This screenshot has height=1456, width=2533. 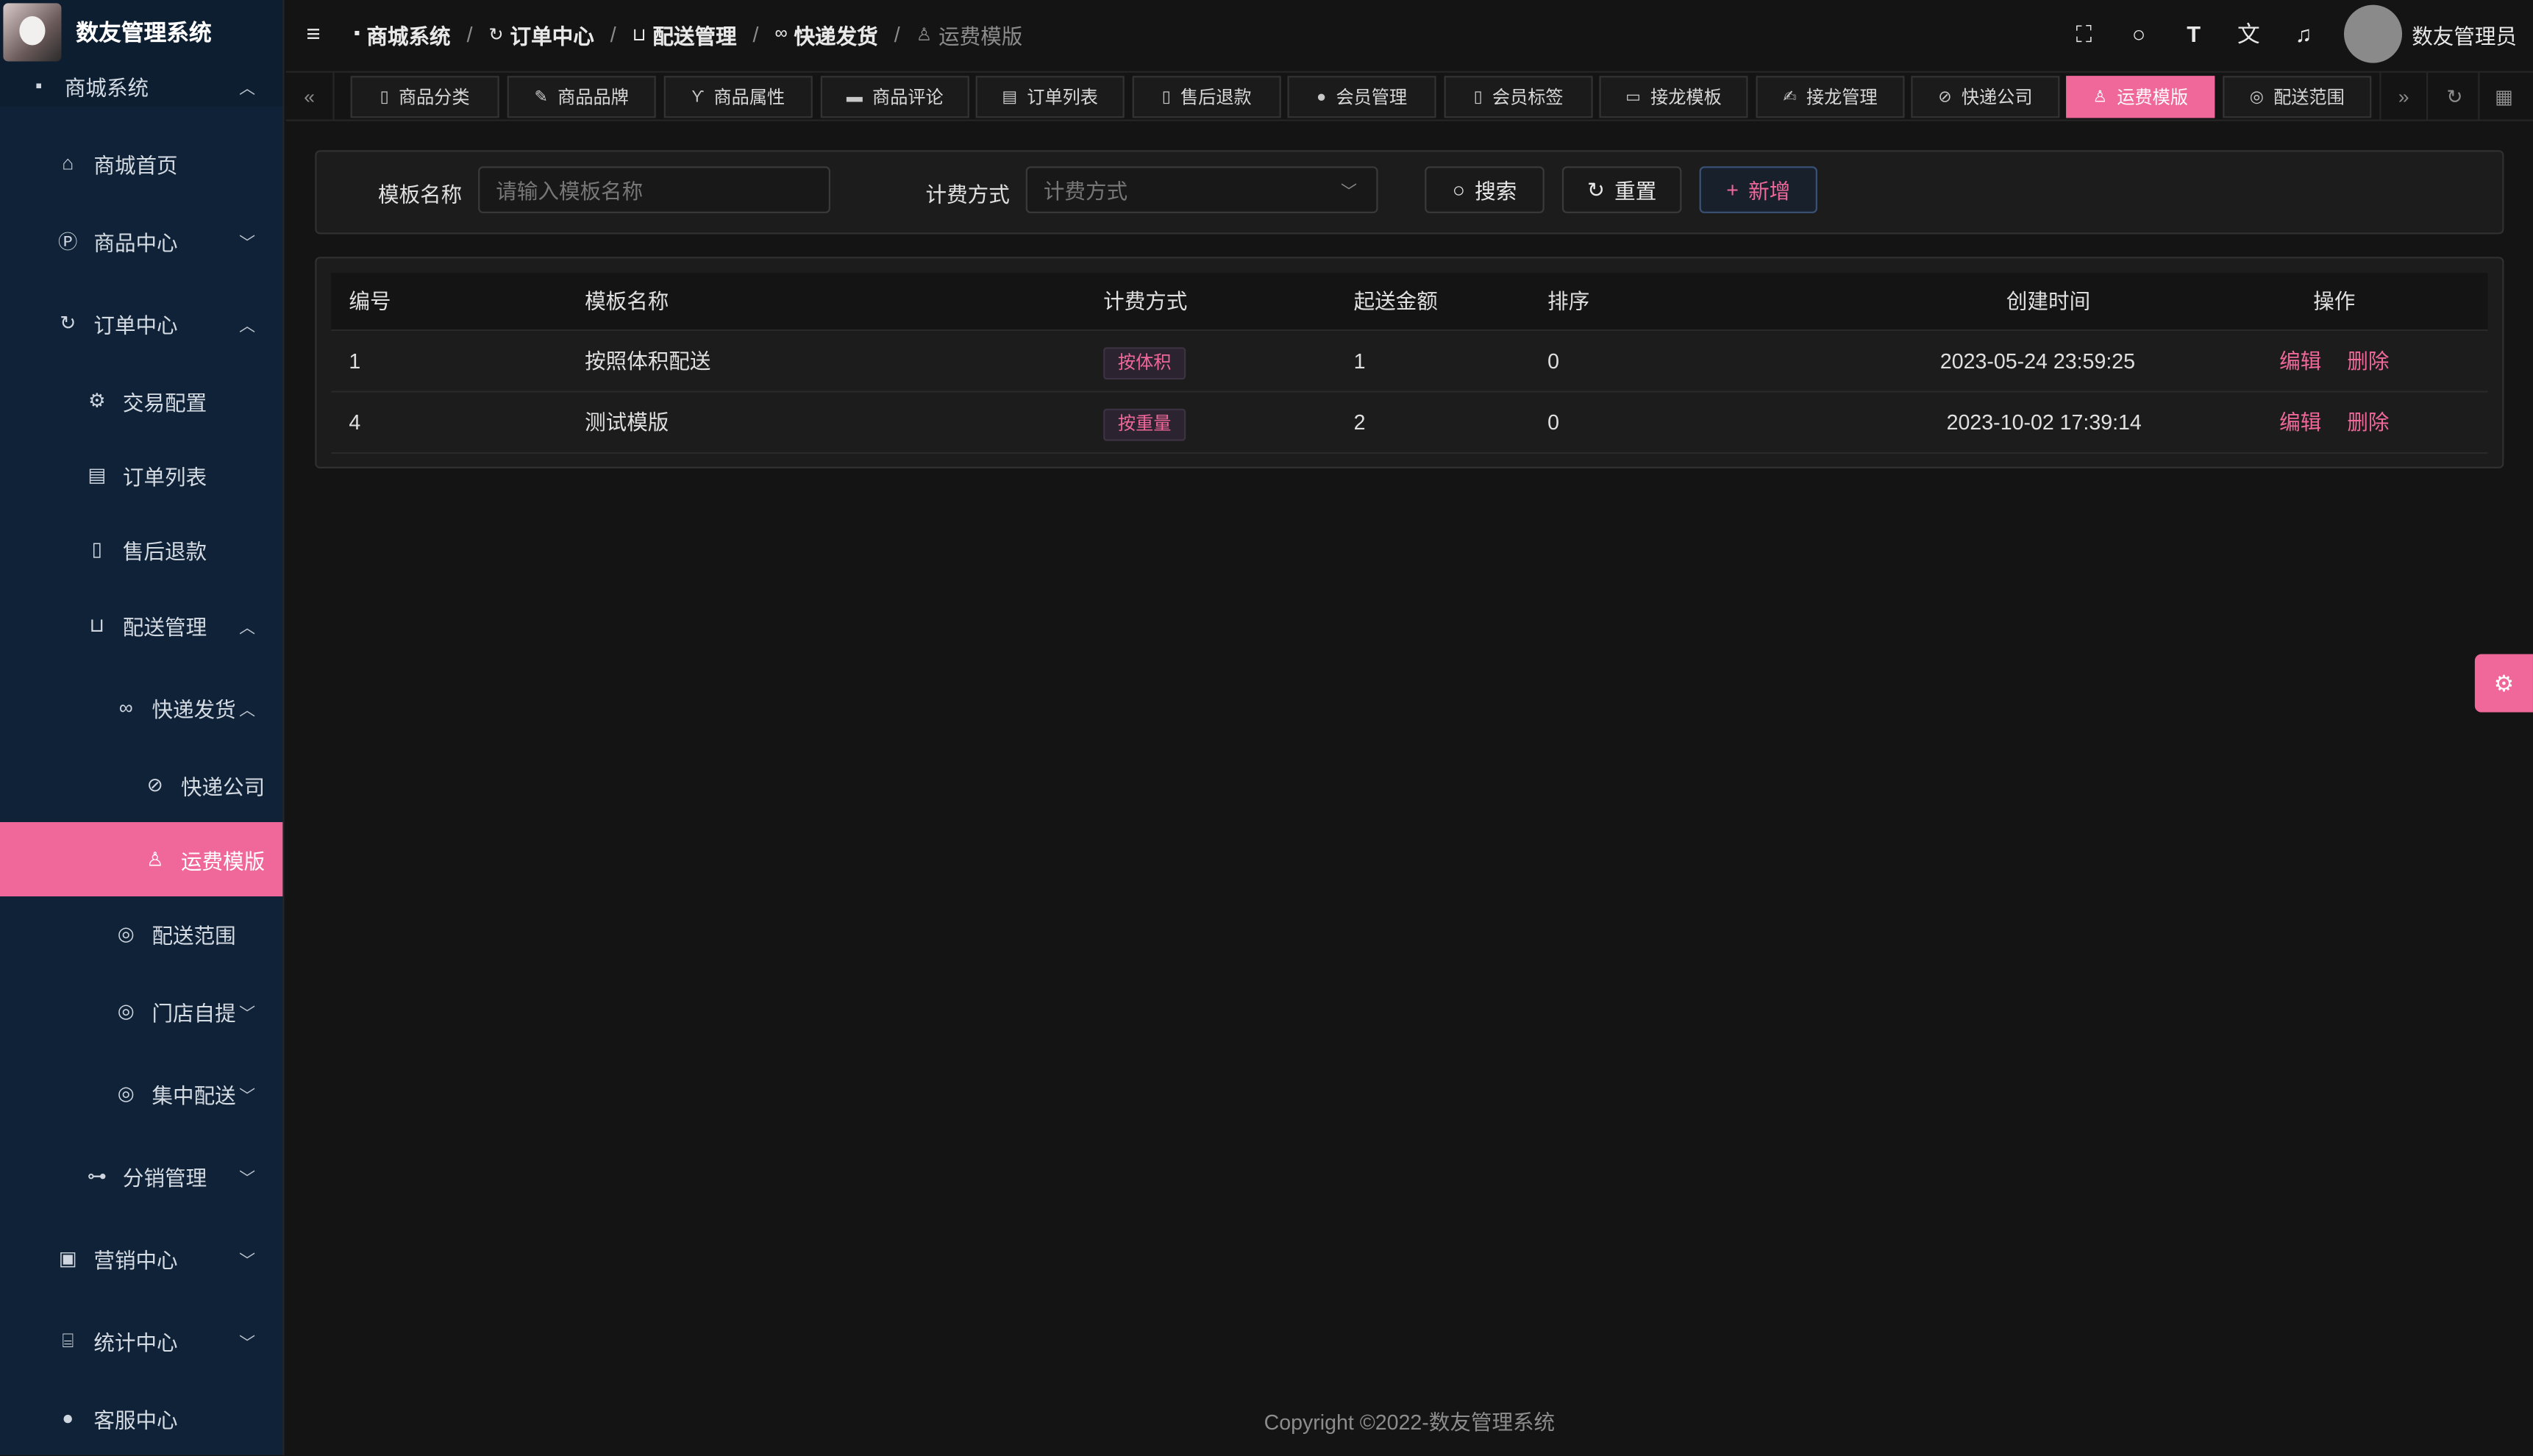 I want to click on breadcrumb-label: 运费模版, so click(x=980, y=35).